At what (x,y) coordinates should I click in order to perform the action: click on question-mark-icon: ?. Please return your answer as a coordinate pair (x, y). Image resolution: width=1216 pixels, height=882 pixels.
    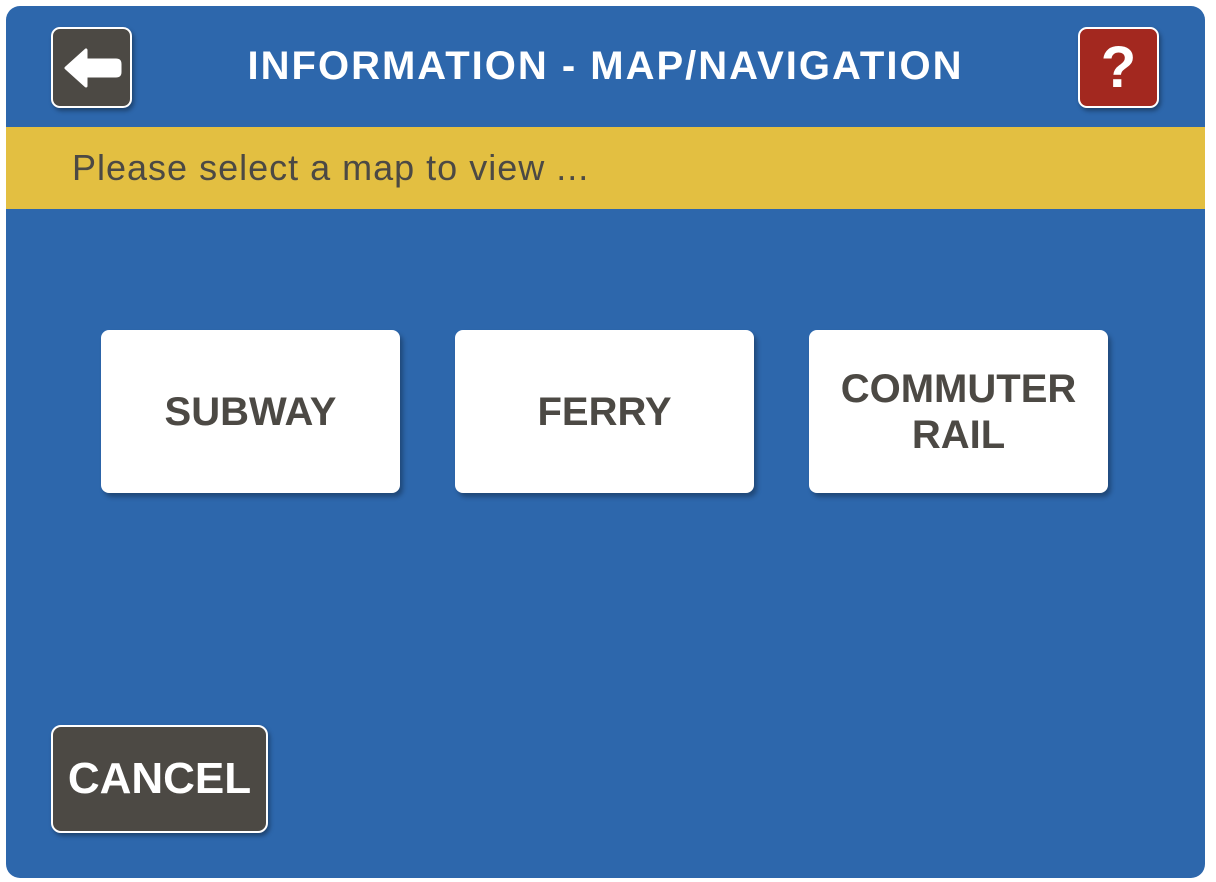
    Looking at the image, I should click on (1118, 67).